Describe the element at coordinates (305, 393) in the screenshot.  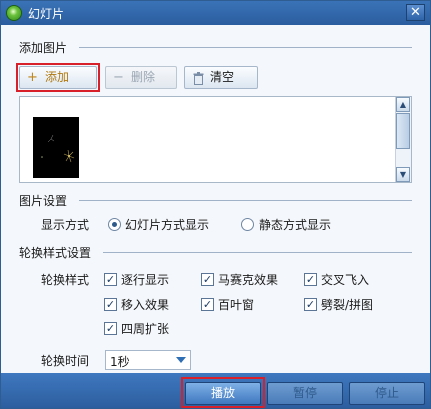
I see `pause-button: 暂停` at that location.